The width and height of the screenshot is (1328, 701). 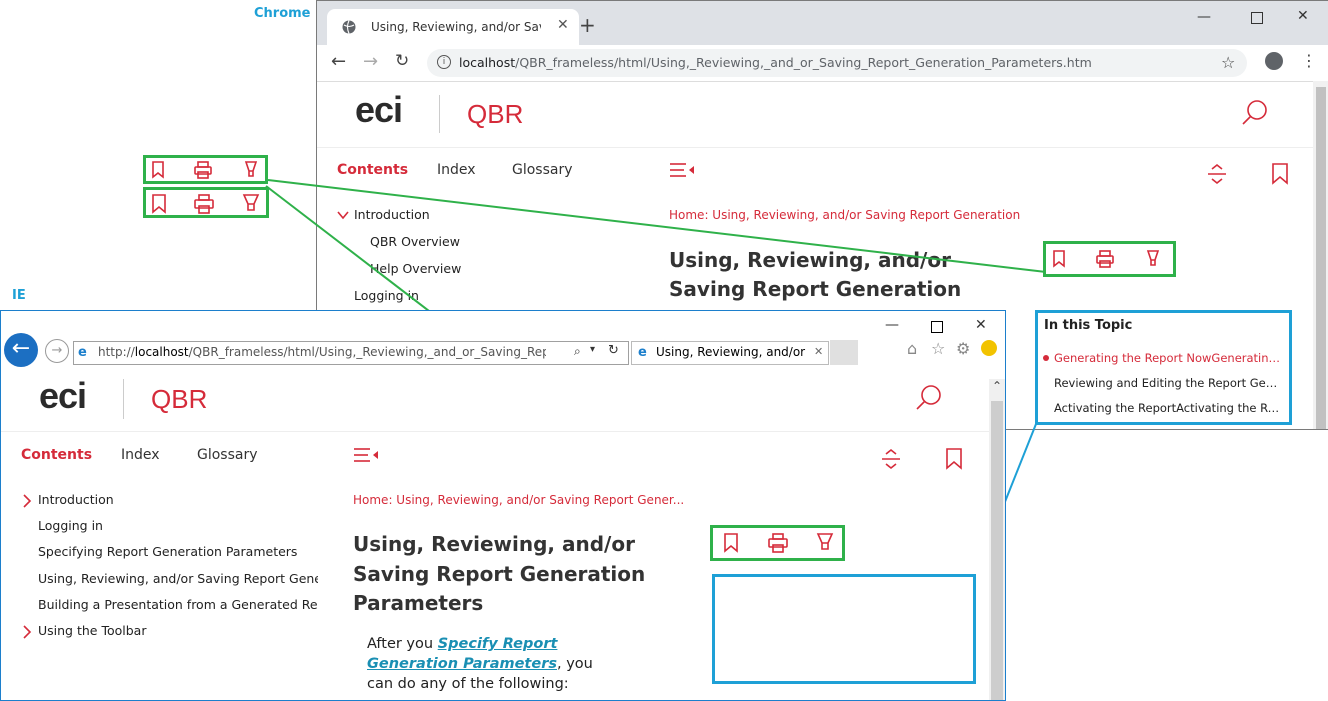 I want to click on minimize-icon: —, so click(x=892, y=325).